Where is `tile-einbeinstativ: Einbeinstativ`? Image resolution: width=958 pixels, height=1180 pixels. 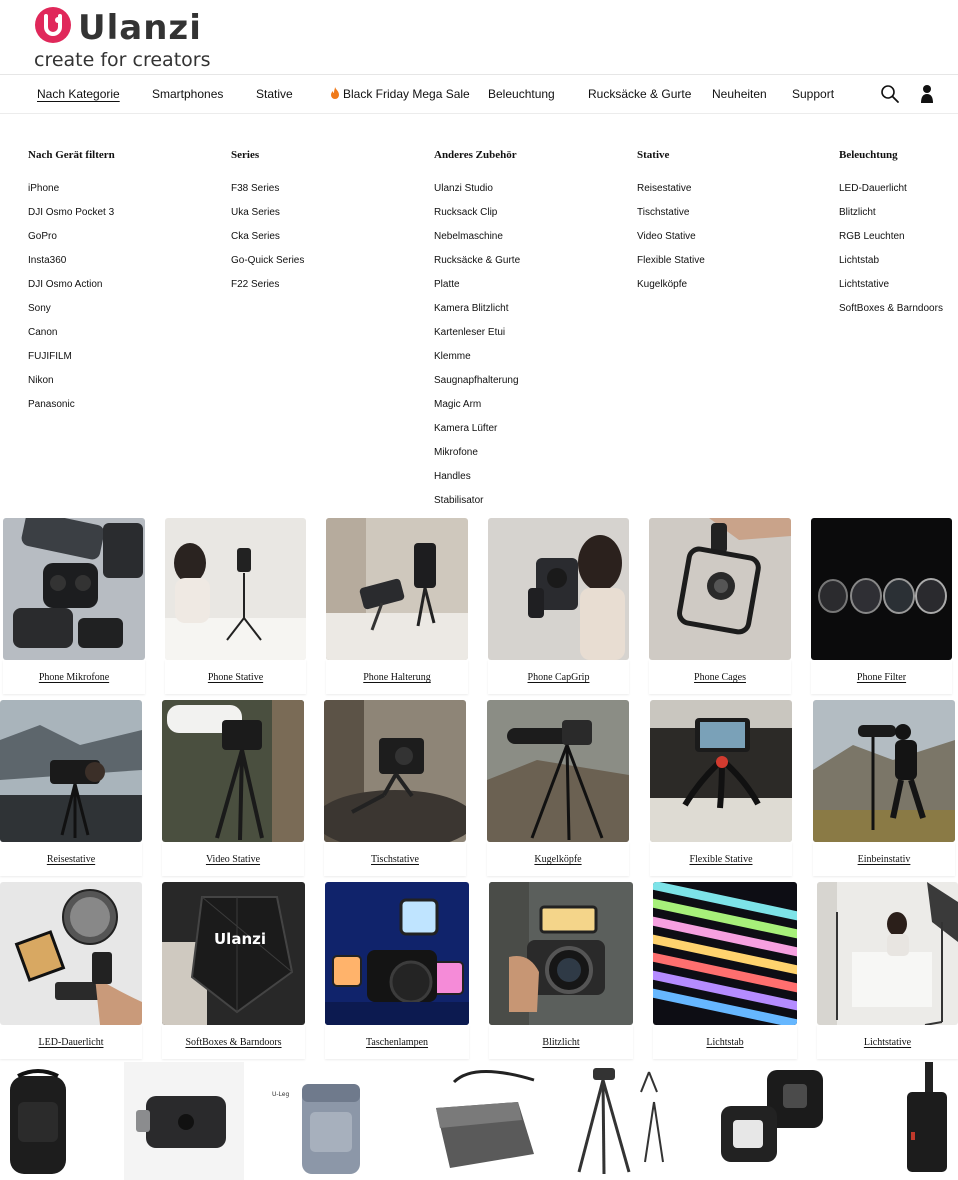 tile-einbeinstativ: Einbeinstativ is located at coordinates (884, 788).